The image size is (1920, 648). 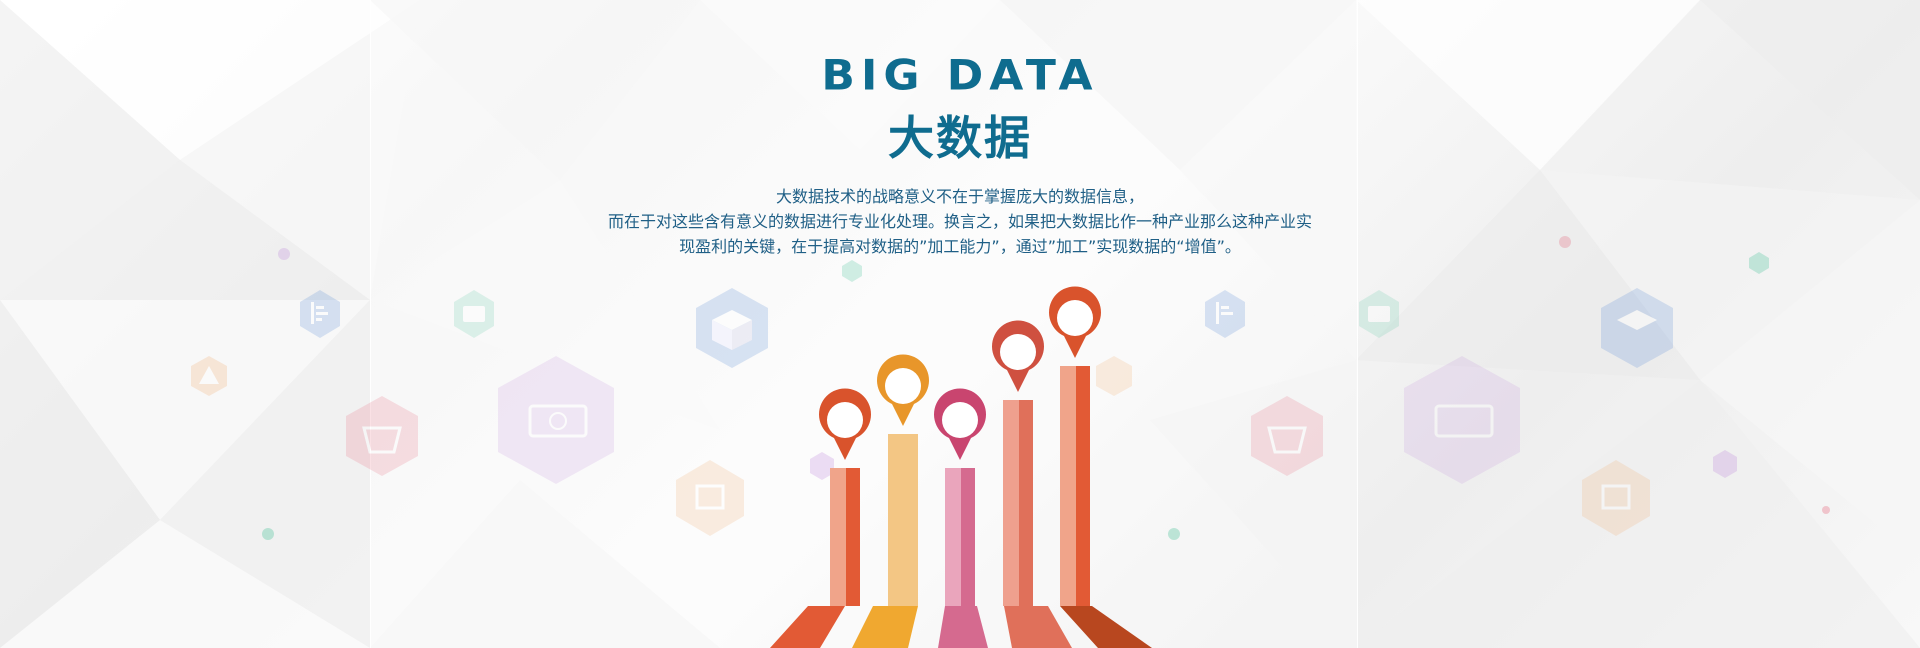 I want to click on growth-bars-graphic, so click(x=961, y=467).